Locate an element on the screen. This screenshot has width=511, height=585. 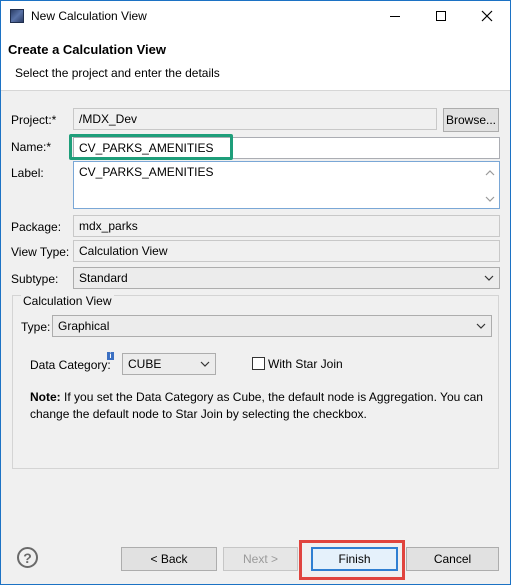
next-button-label: Next > is located at coordinates (260, 559).